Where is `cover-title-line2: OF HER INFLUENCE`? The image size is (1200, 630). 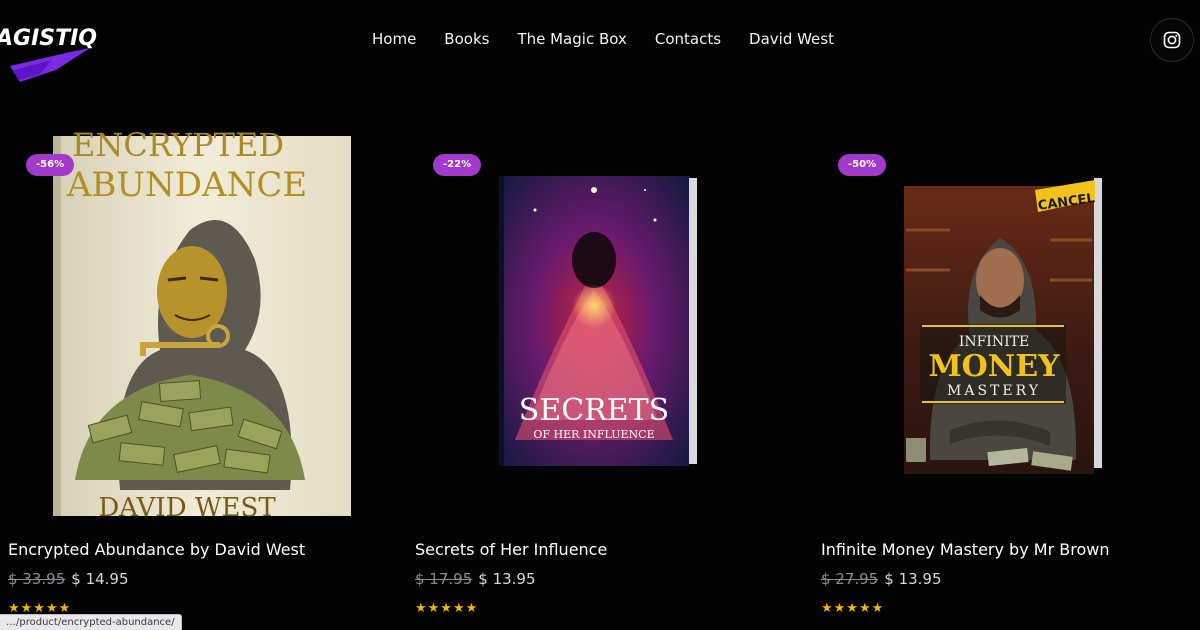 cover-title-line2: OF HER INFLUENCE is located at coordinates (593, 434).